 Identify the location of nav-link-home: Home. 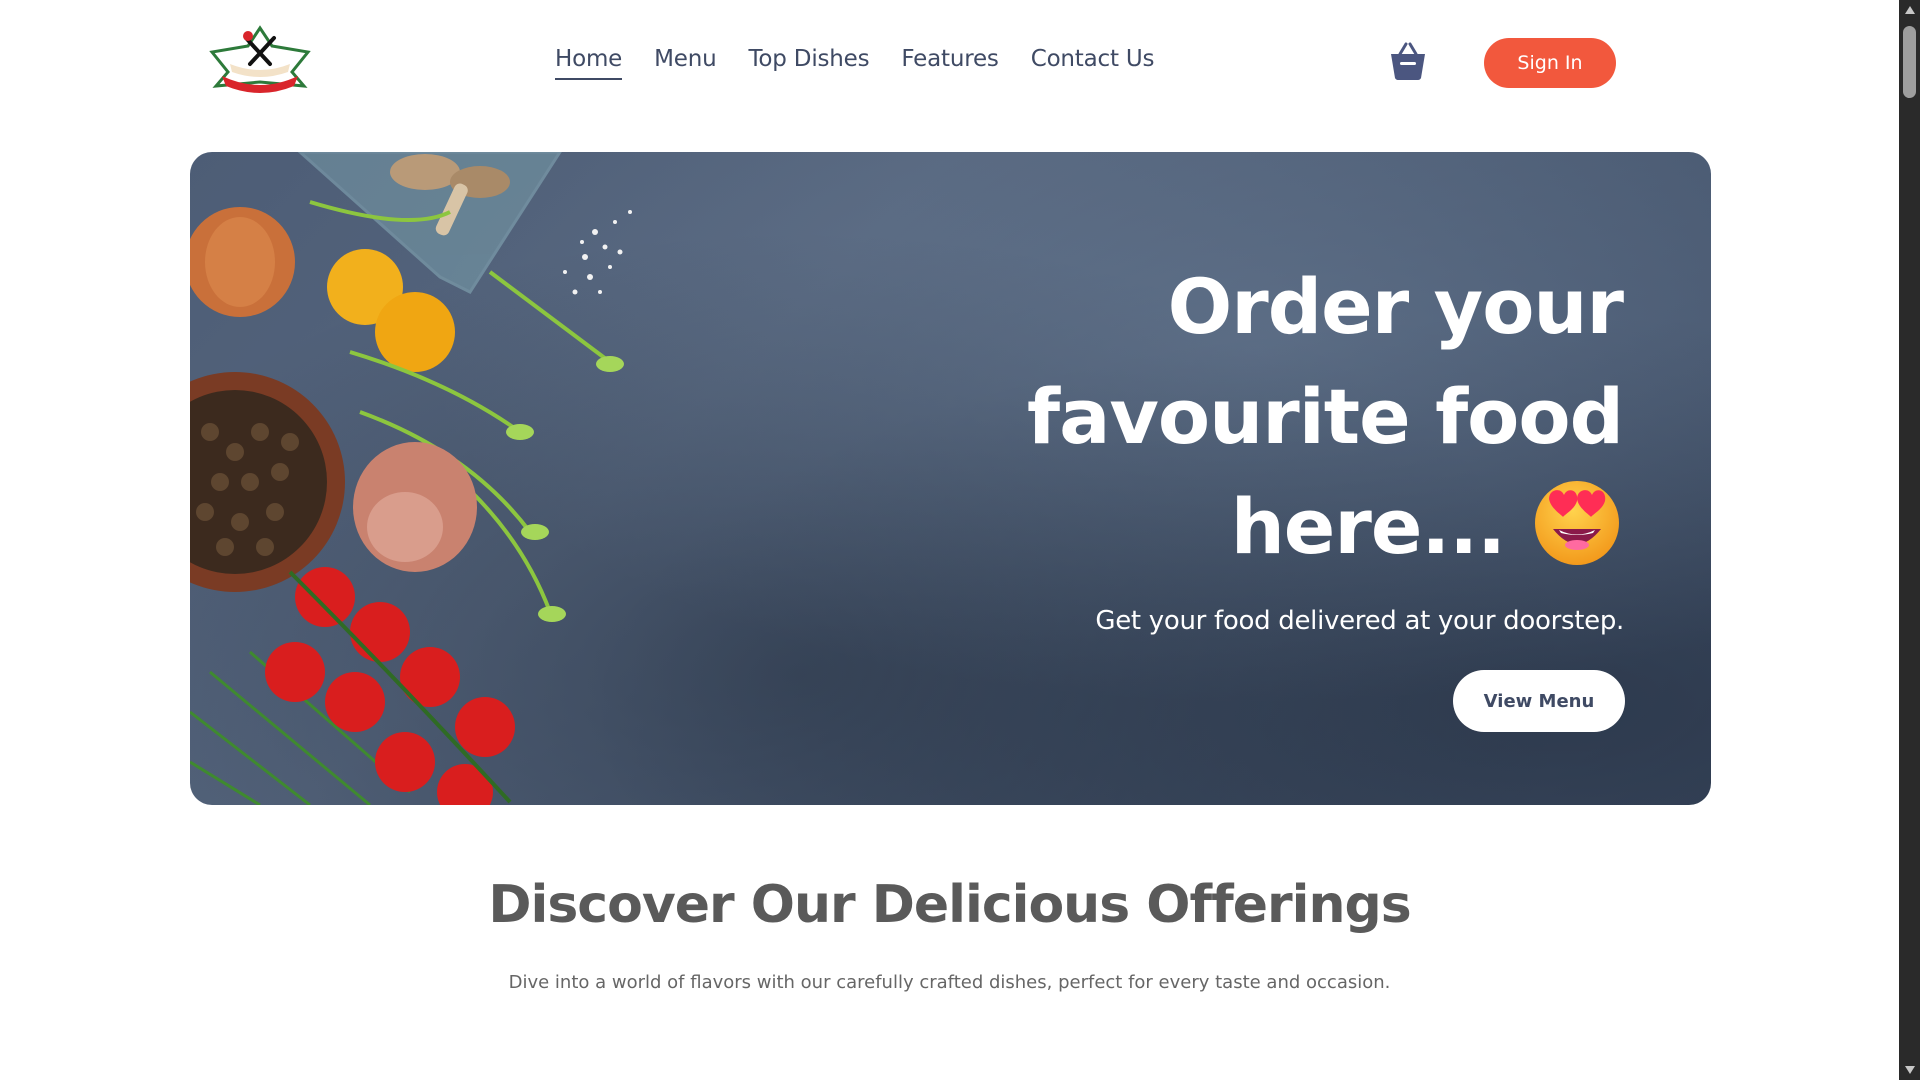
(588, 63).